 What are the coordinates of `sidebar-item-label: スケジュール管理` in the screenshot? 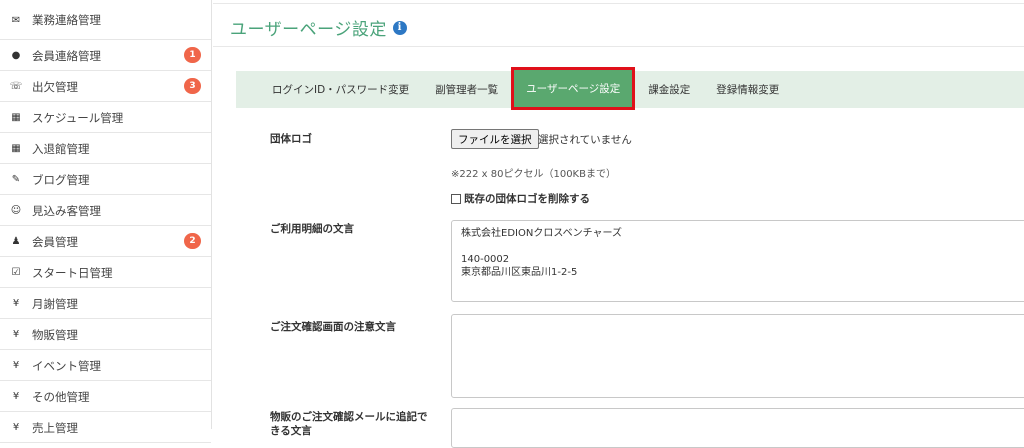 It's located at (121, 118).